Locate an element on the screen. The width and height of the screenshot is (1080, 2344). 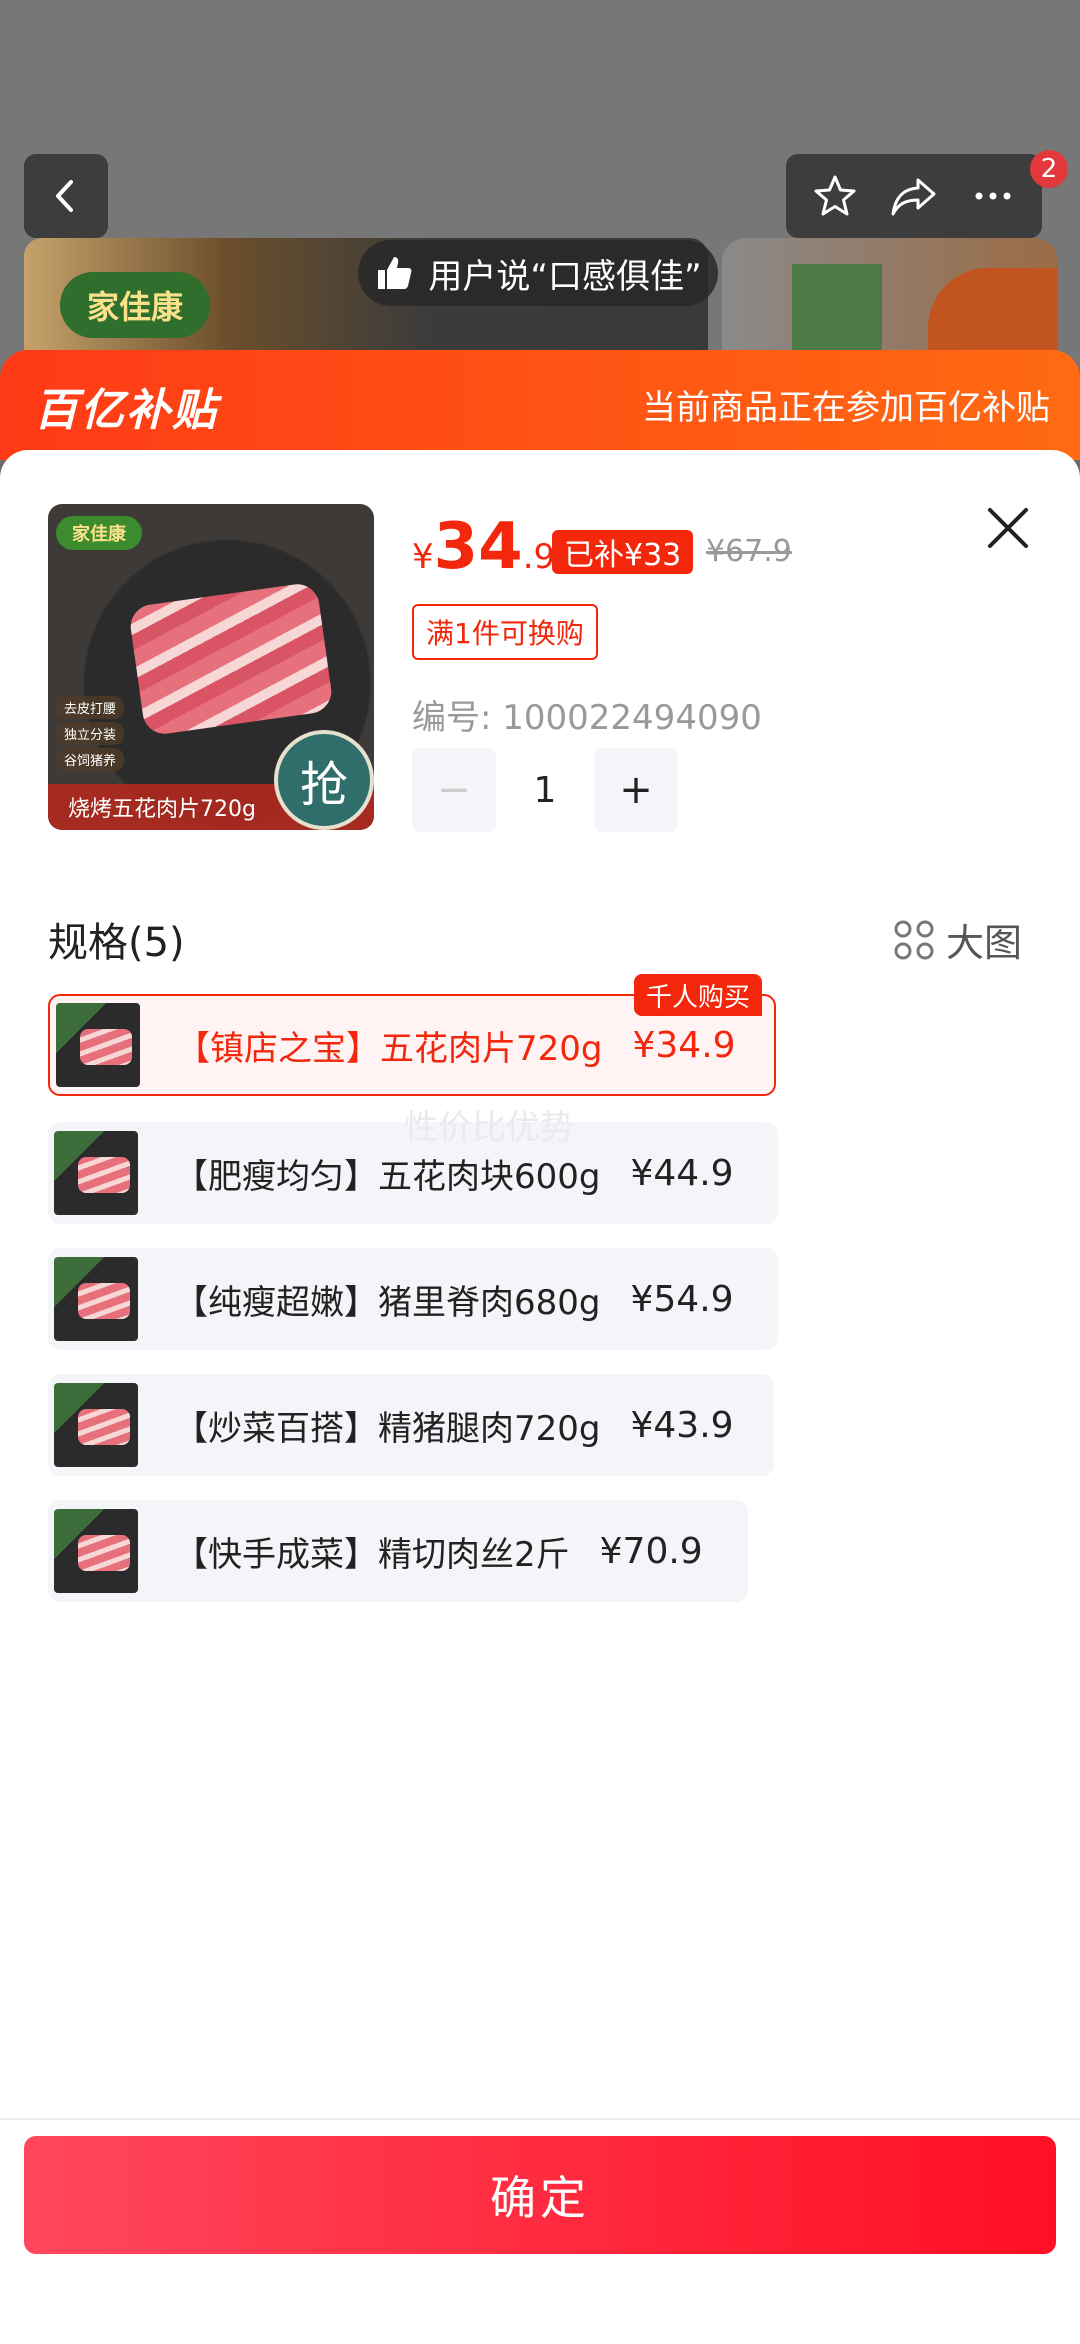
sku-number: 编号: 100022494090 is located at coordinates (587, 718).